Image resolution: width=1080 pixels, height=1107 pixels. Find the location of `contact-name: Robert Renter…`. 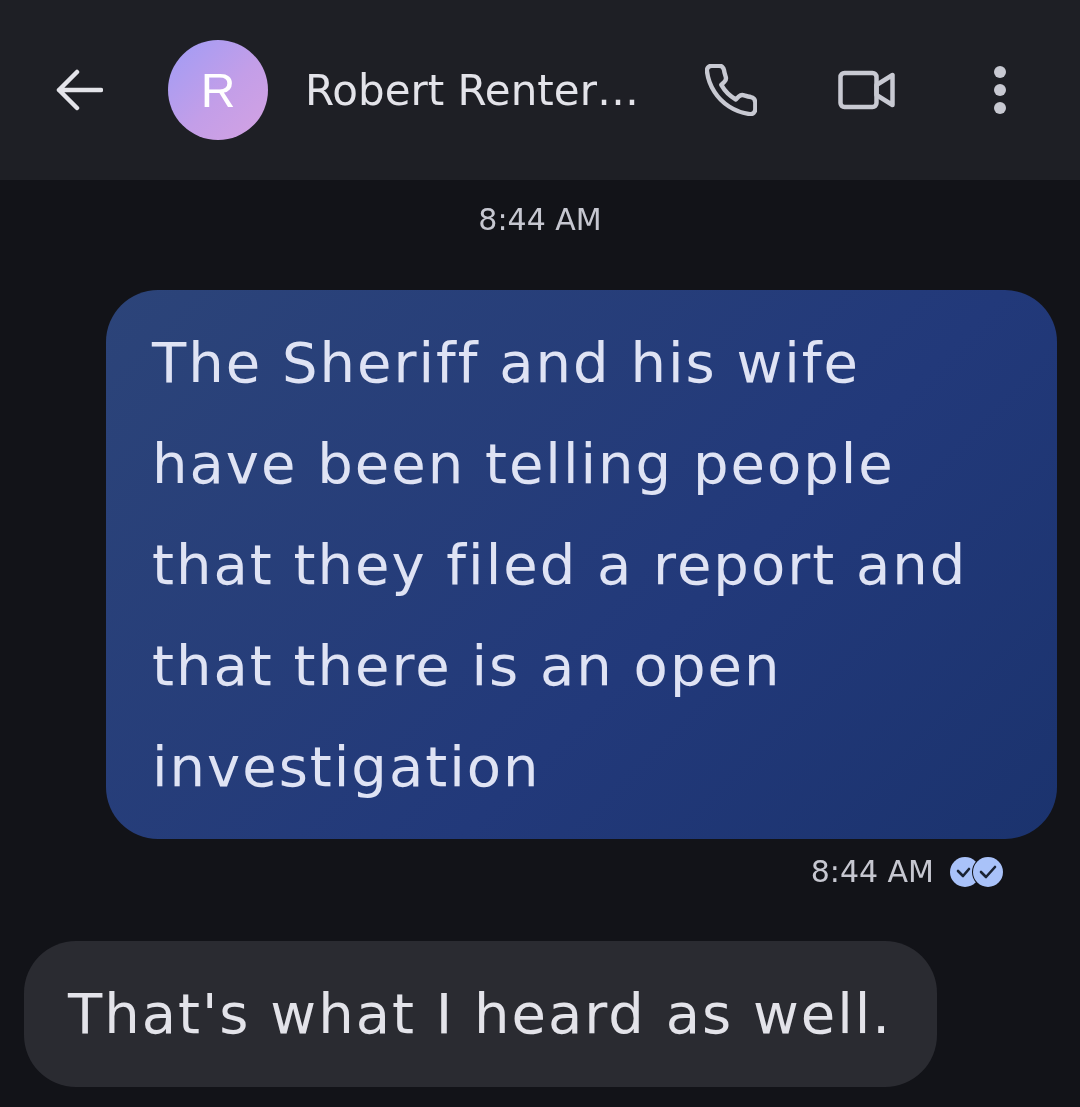

contact-name: Robert Renter… is located at coordinates (472, 90).